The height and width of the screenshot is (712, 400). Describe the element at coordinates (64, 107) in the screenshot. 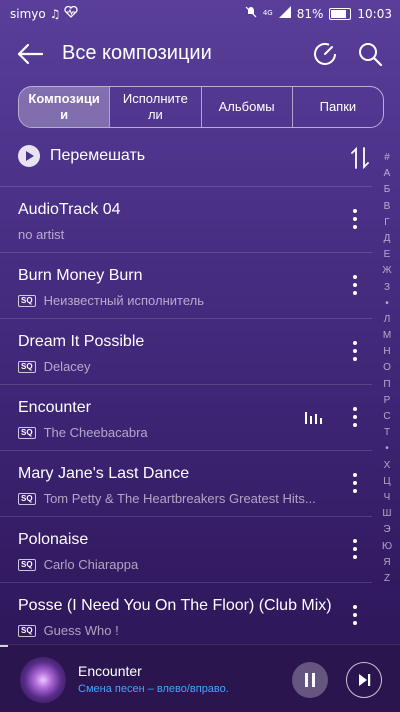

I see `tab-songs: Композици и` at that location.